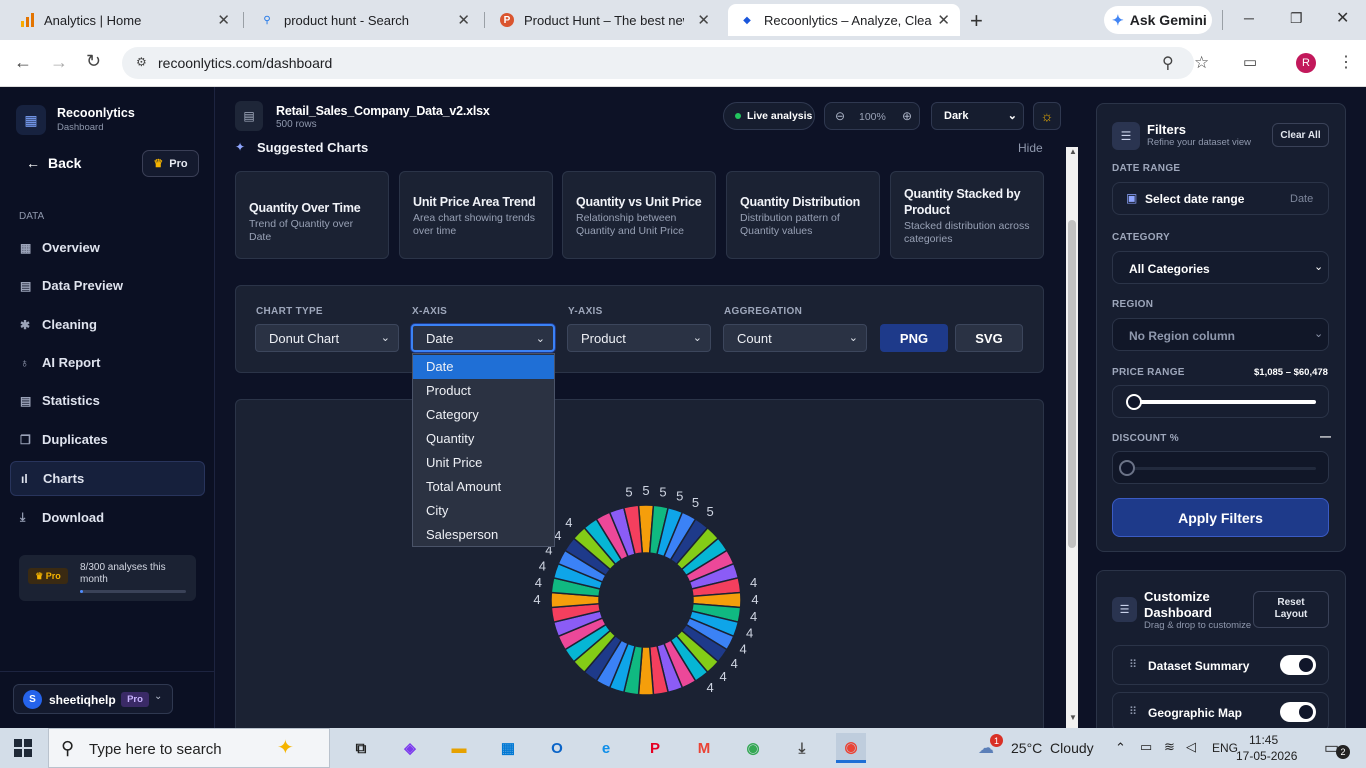 This screenshot has height=768, width=1366. What do you see at coordinates (604, 20) in the screenshot?
I see `browser-tab: P Product Hunt – The best new p ✕` at bounding box center [604, 20].